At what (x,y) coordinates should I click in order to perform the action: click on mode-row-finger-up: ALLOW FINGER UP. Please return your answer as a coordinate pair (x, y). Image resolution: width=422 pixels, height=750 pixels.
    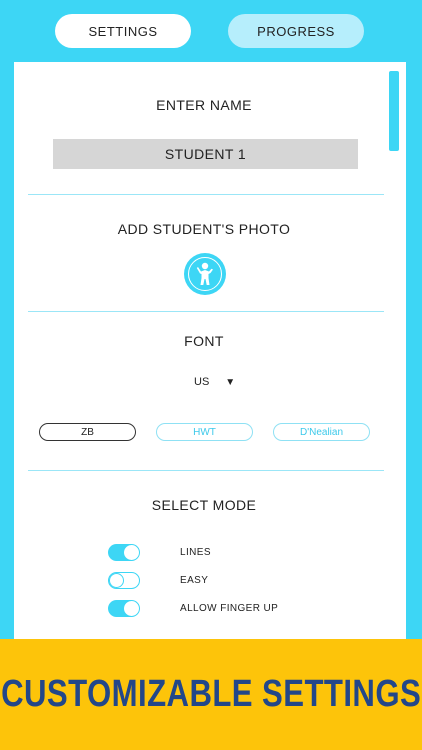
    Looking at the image, I should click on (193, 608).